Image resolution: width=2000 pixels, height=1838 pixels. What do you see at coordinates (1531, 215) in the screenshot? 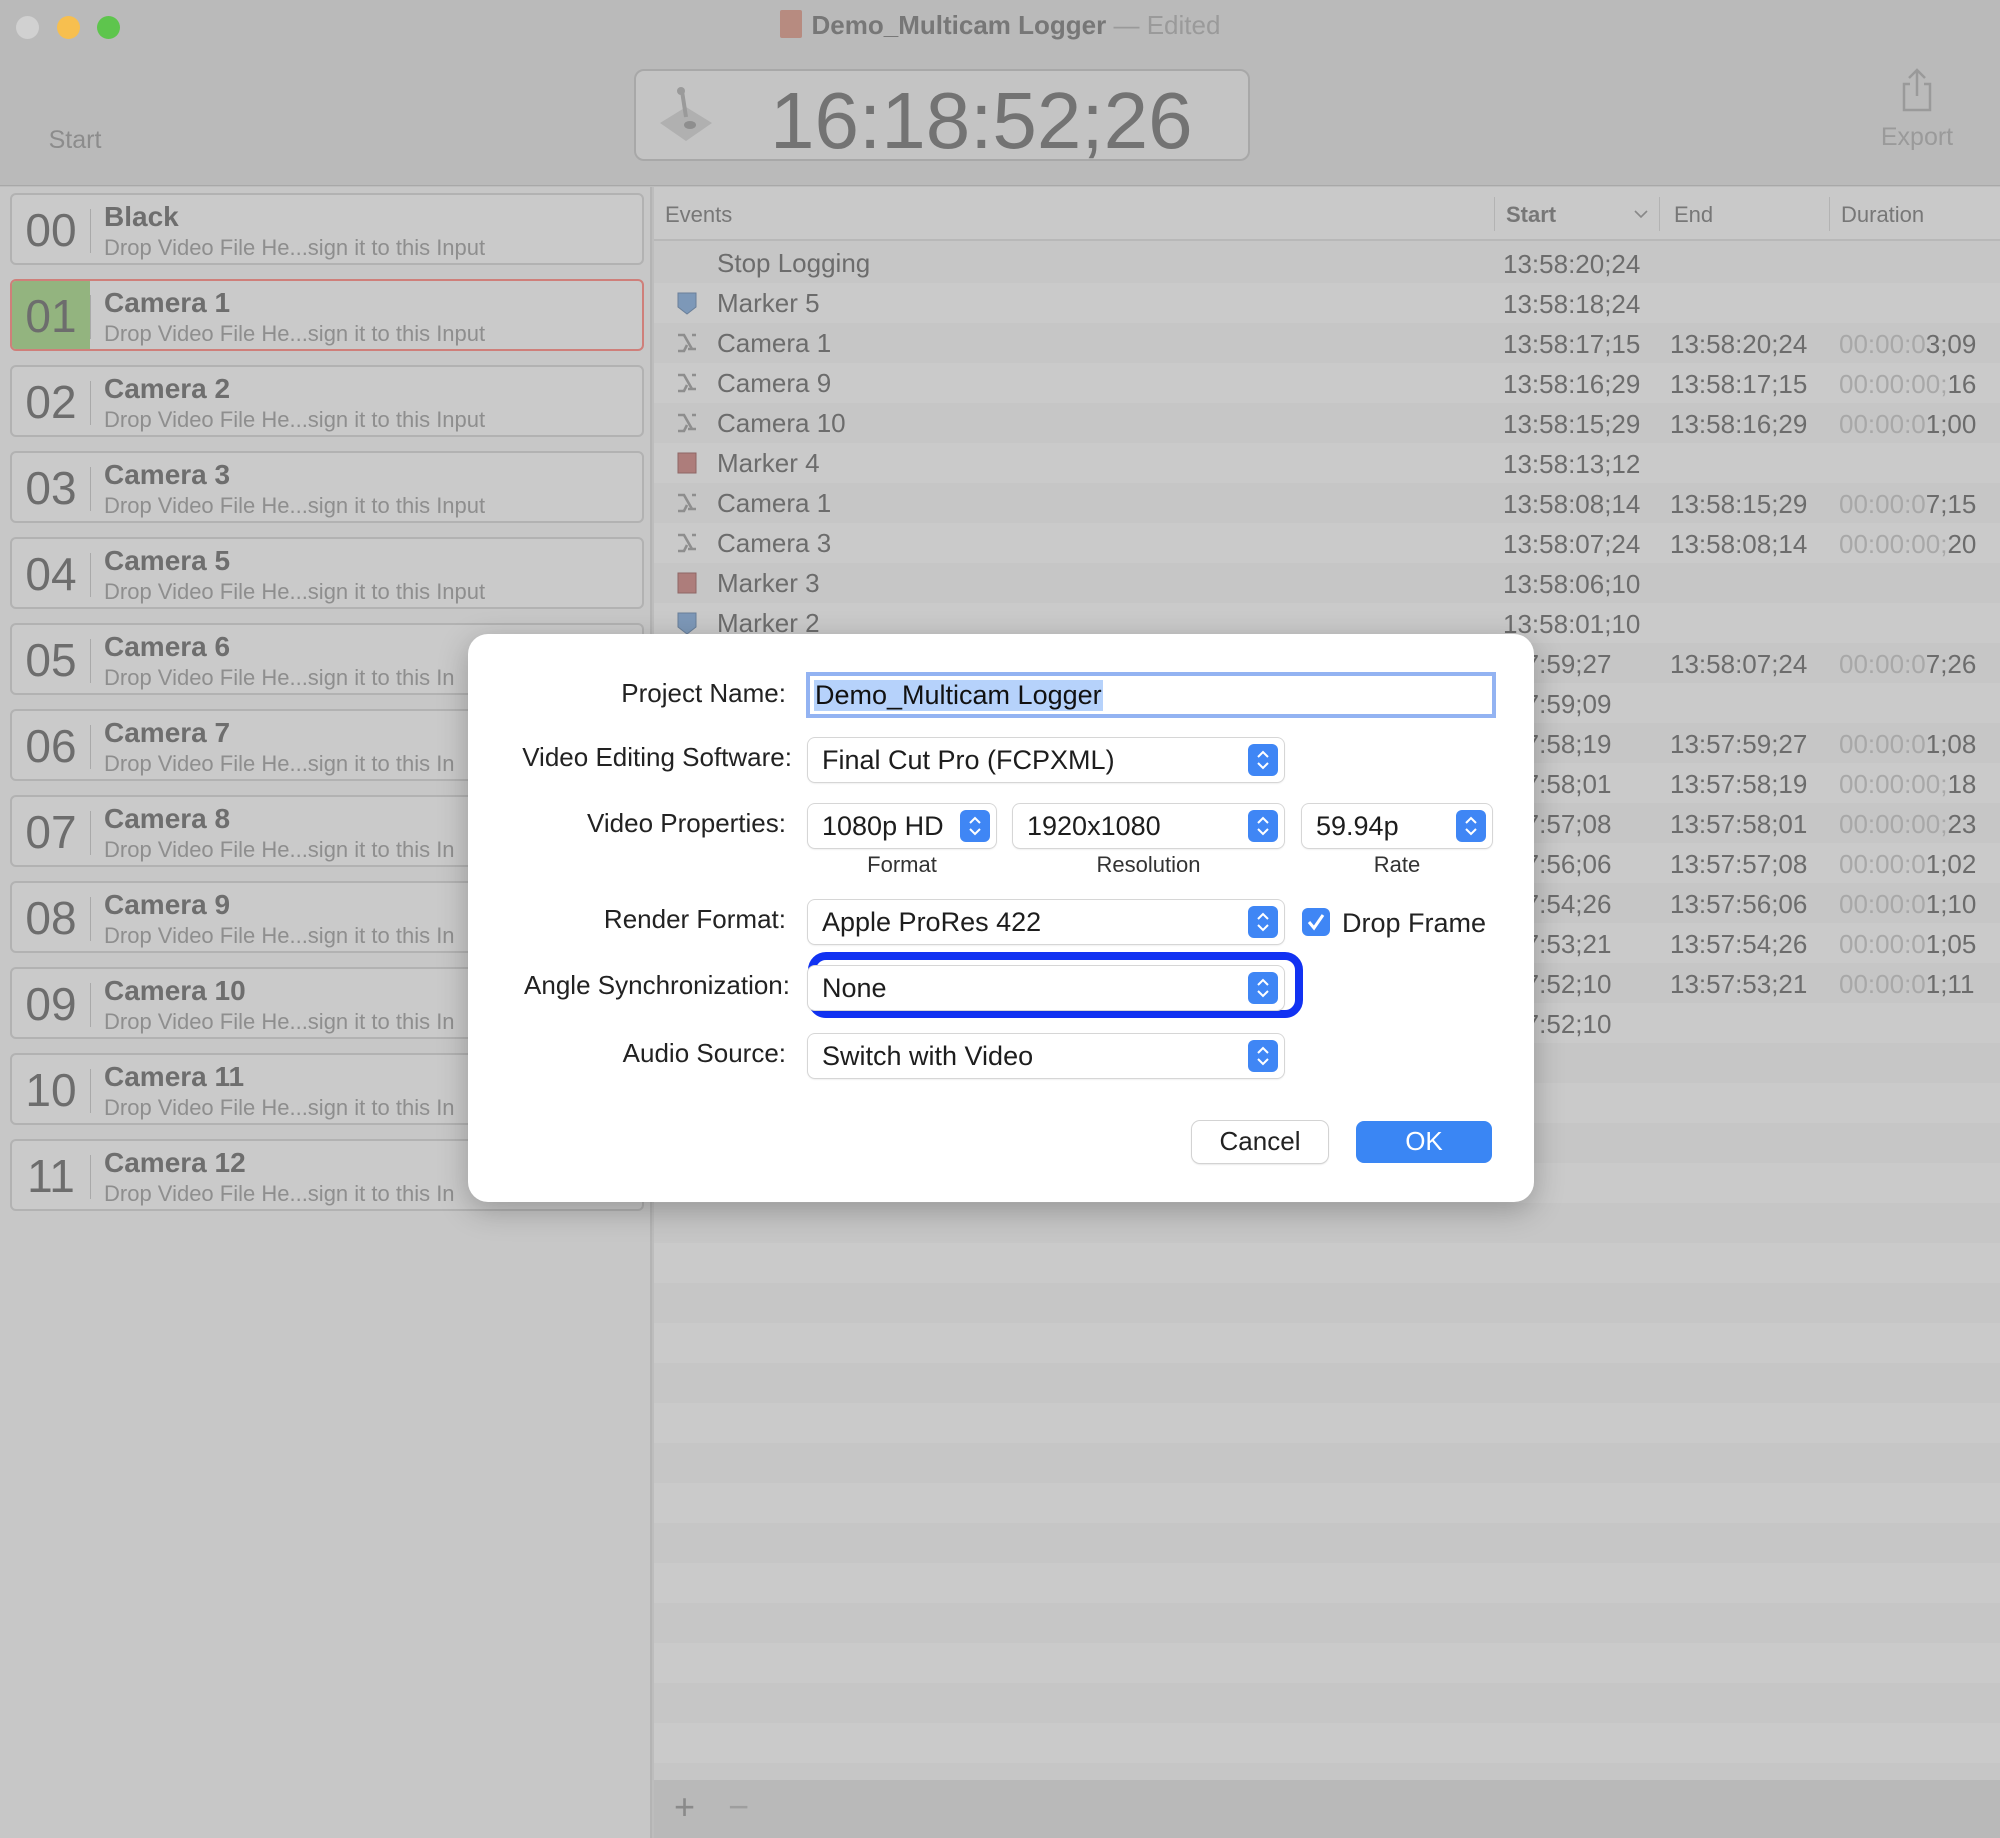
I see `column-start: Start` at bounding box center [1531, 215].